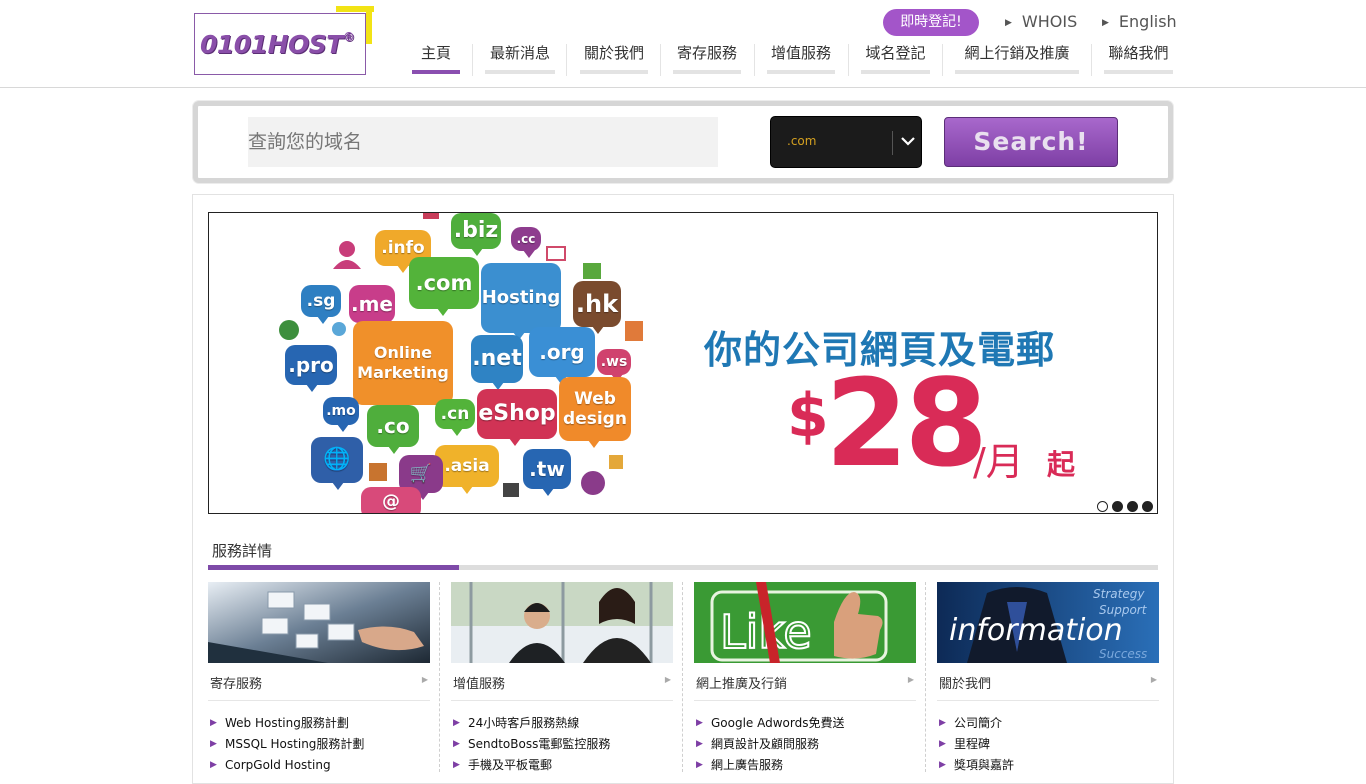 This screenshot has height=784, width=1366. I want to click on nav-home: 主頁, so click(436, 58).